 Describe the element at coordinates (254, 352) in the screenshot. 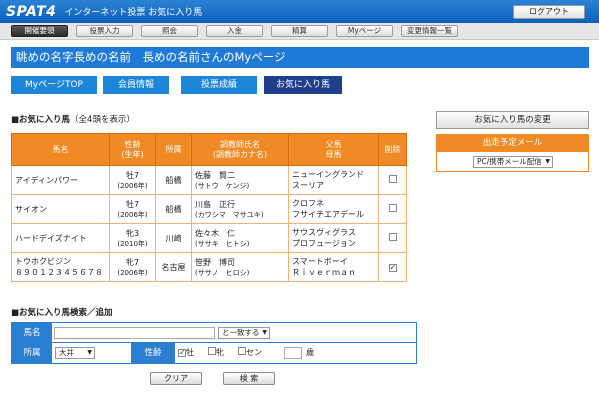

I see `gelding-label: セン` at that location.